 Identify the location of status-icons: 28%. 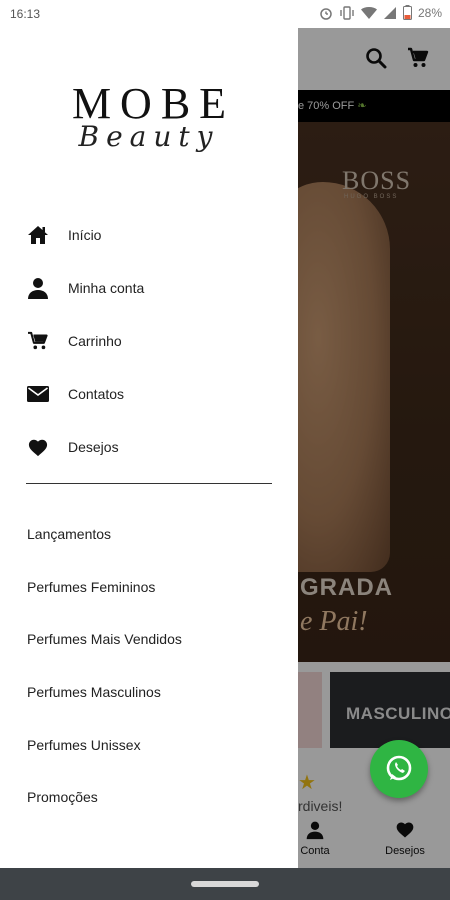
(380, 12).